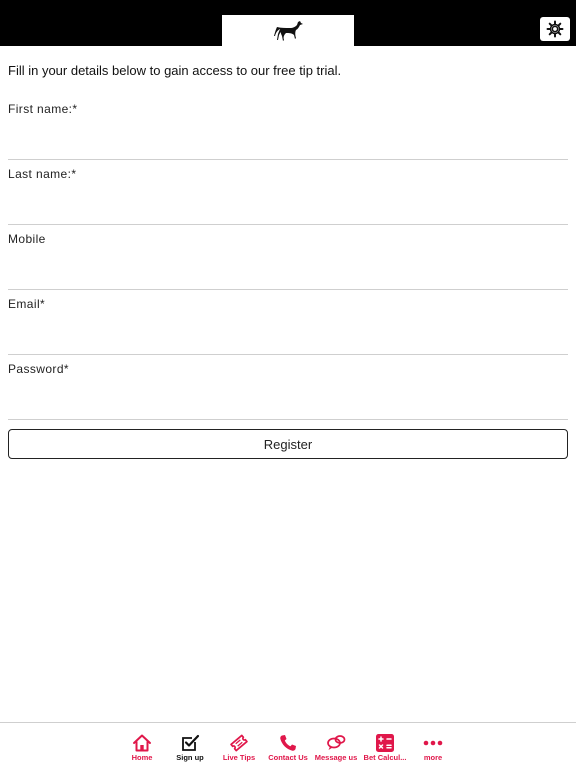 This screenshot has width=576, height=769. What do you see at coordinates (433, 757) in the screenshot?
I see `tab-more-label: more` at bounding box center [433, 757].